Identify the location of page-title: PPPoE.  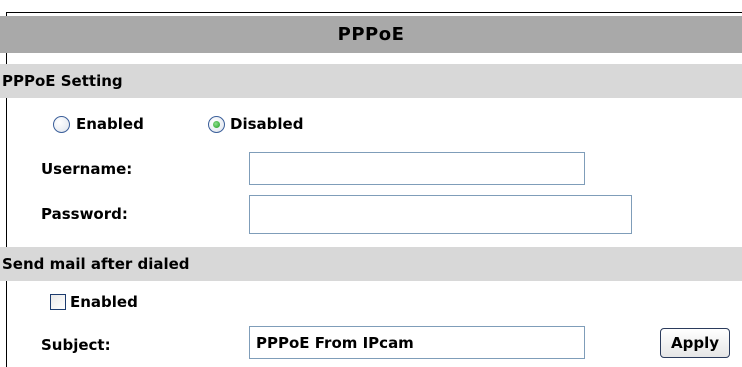
(371, 34).